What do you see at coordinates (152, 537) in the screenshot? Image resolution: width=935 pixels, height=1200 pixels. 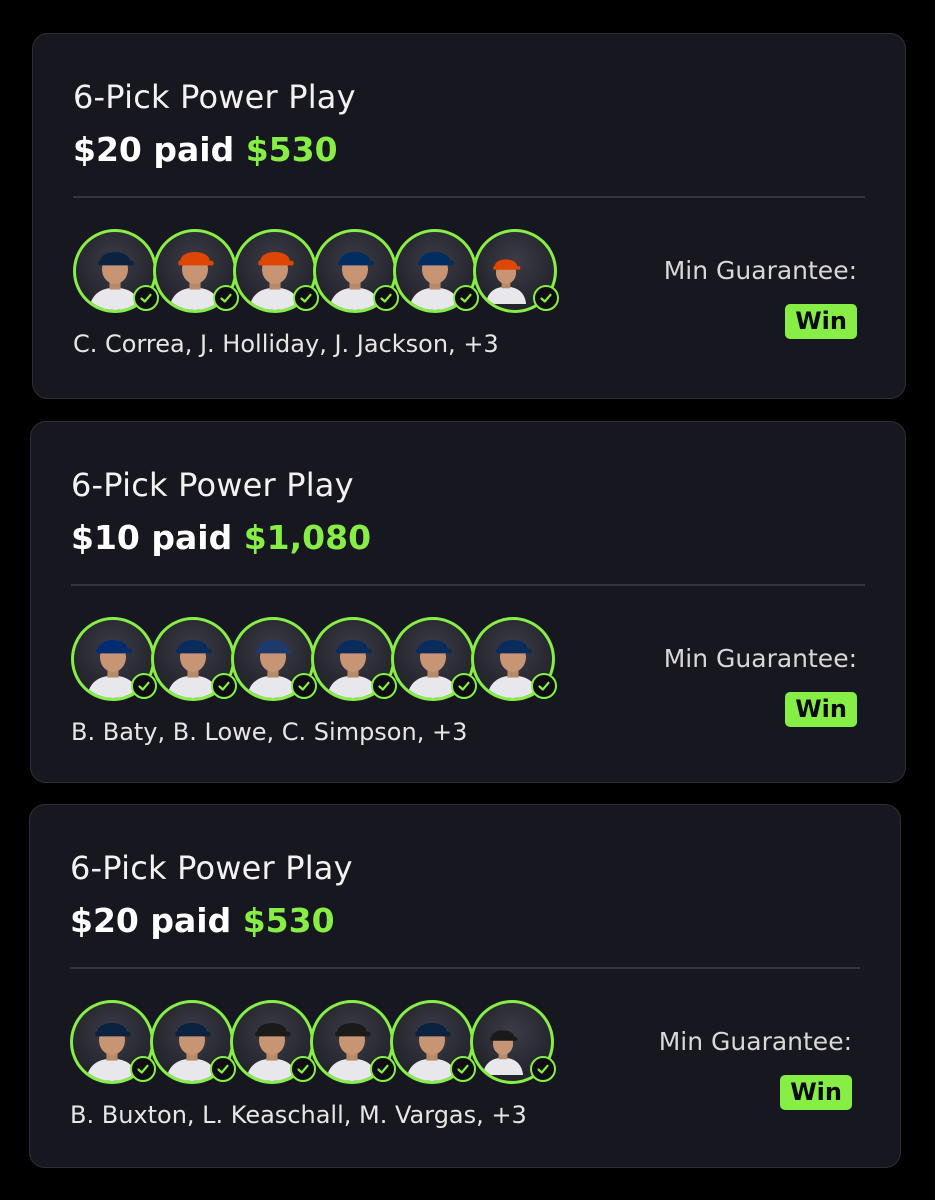 I see `entry-paid: $10 paid` at bounding box center [152, 537].